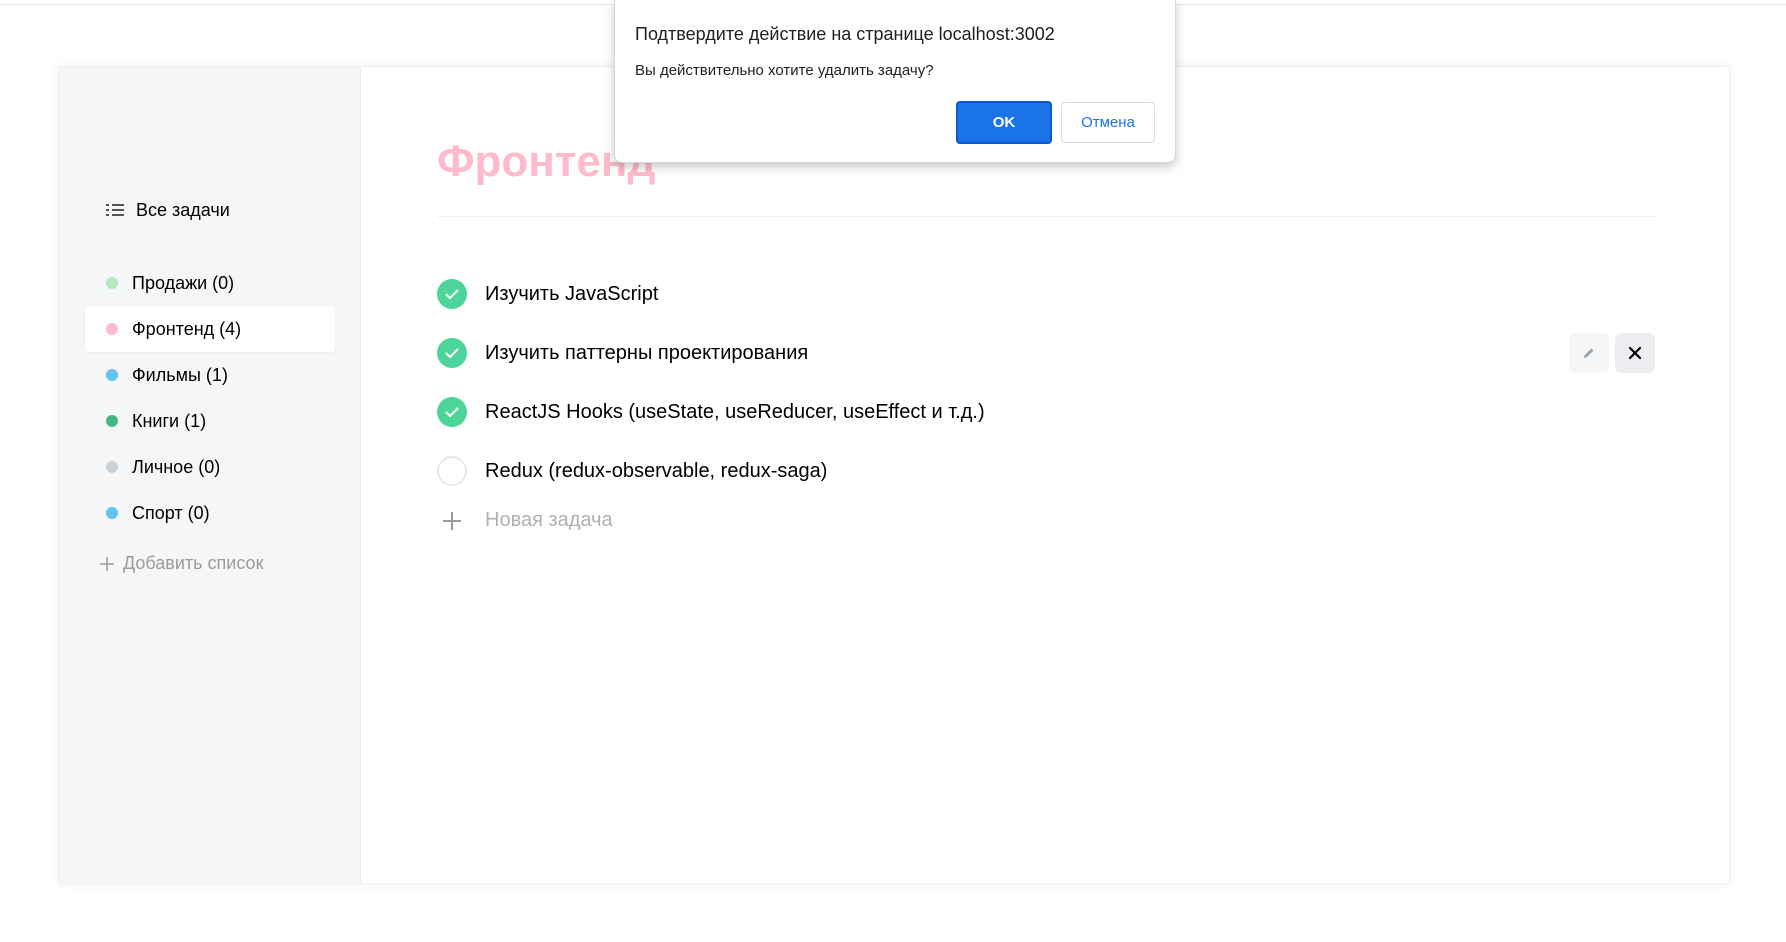 Image resolution: width=1786 pixels, height=942 pixels. I want to click on task-row: Изучить JavaScript, so click(1046, 294).